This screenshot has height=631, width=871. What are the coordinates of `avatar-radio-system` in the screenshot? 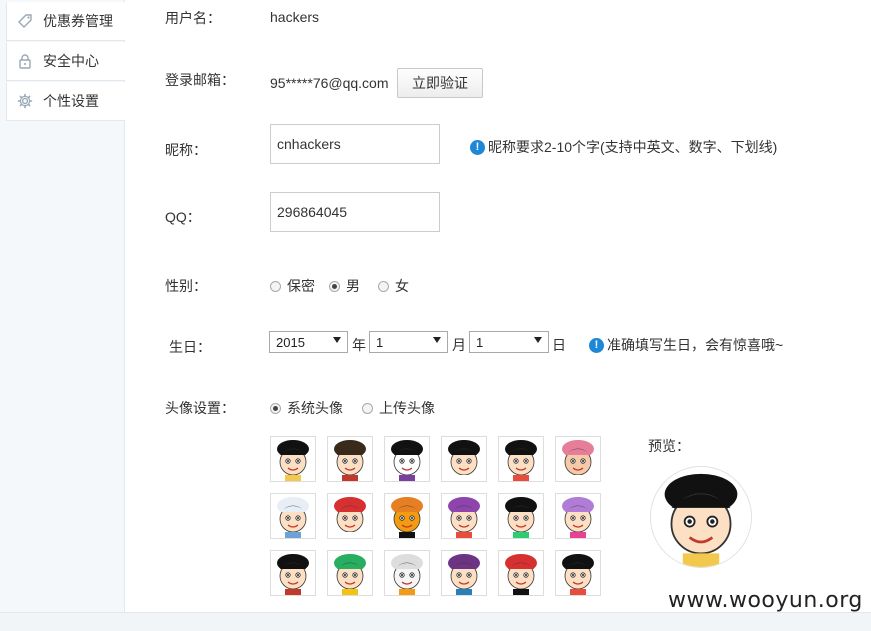 It's located at (275, 408).